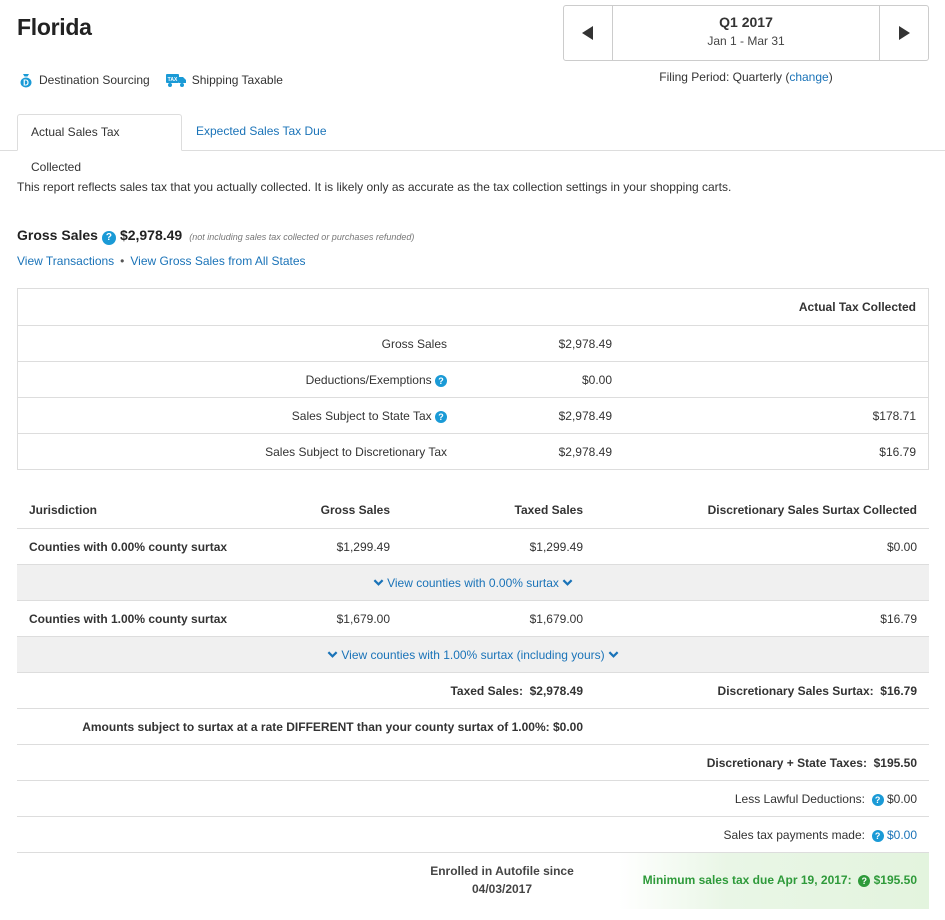  I want to click on autofile-date: 04/03/2017, so click(502, 889).